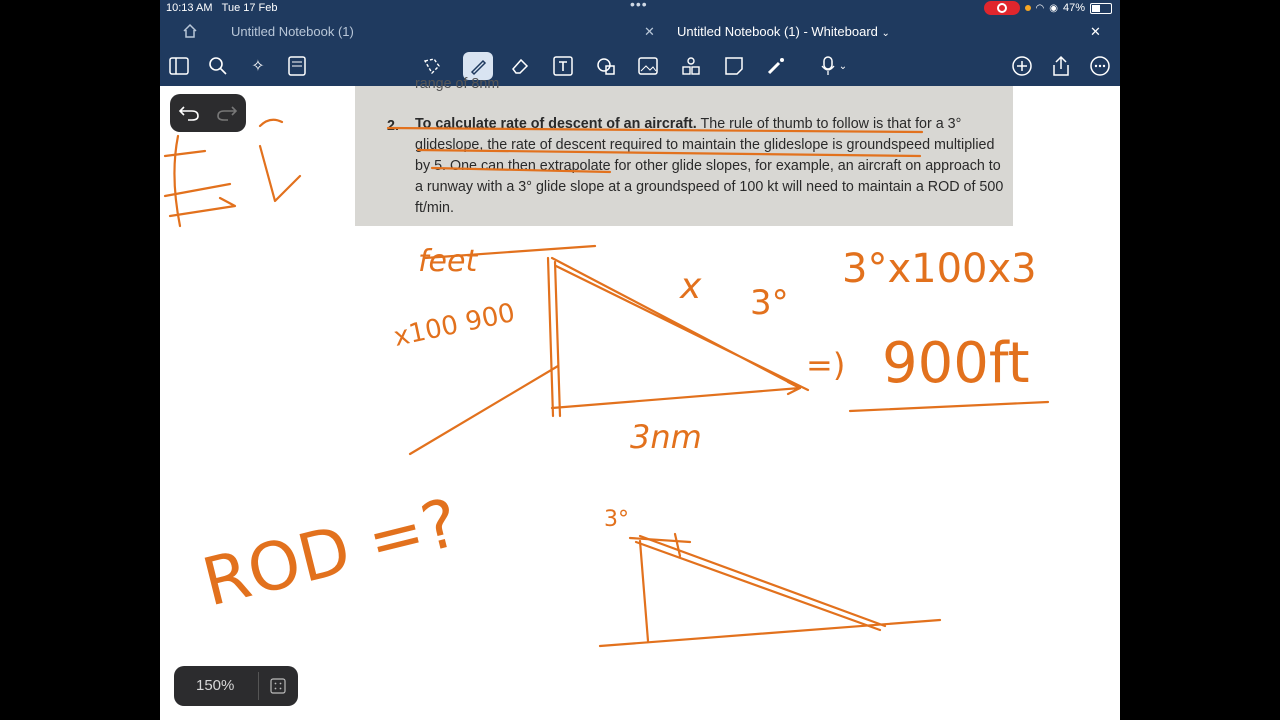 Image resolution: width=1280 pixels, height=720 pixels. I want to click on status-time: 10:13 AM Tue 17 Feb, so click(222, 8).